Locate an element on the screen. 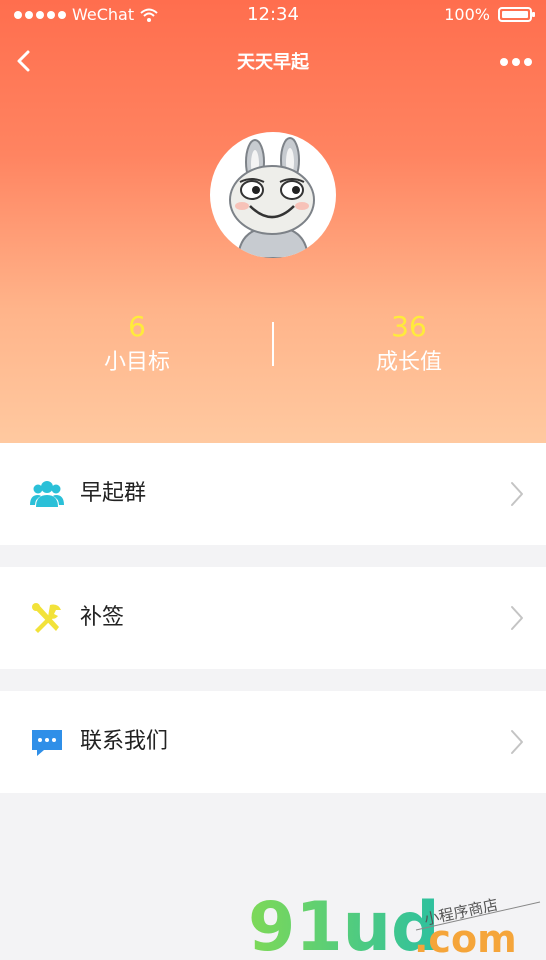  tools-icon is located at coordinates (47, 618).